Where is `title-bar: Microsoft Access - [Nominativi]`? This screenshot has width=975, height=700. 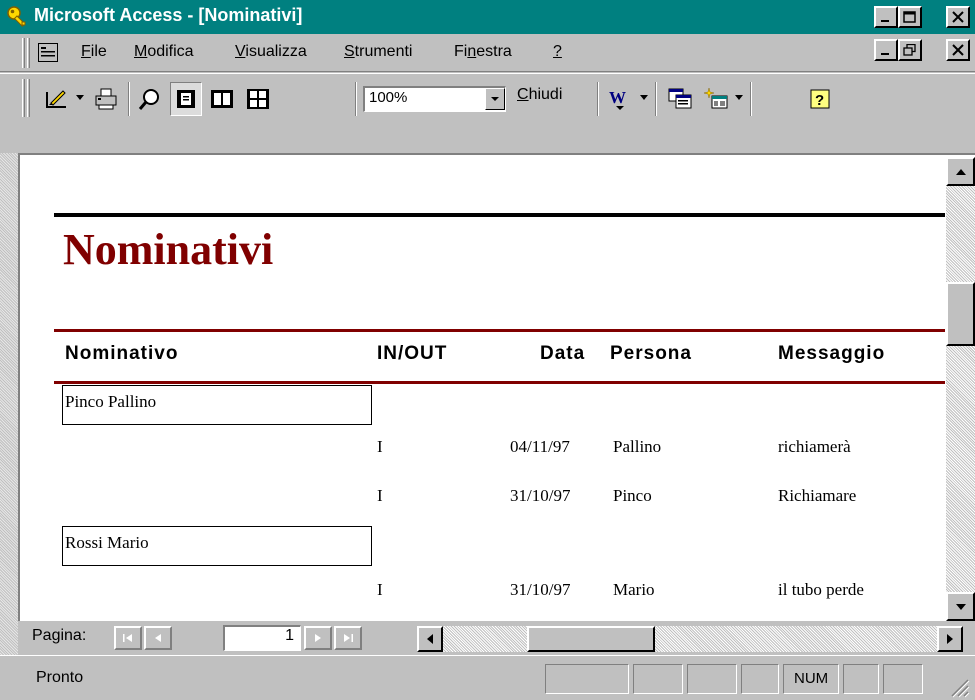
title-bar: Microsoft Access - [Nominativi] is located at coordinates (487, 17).